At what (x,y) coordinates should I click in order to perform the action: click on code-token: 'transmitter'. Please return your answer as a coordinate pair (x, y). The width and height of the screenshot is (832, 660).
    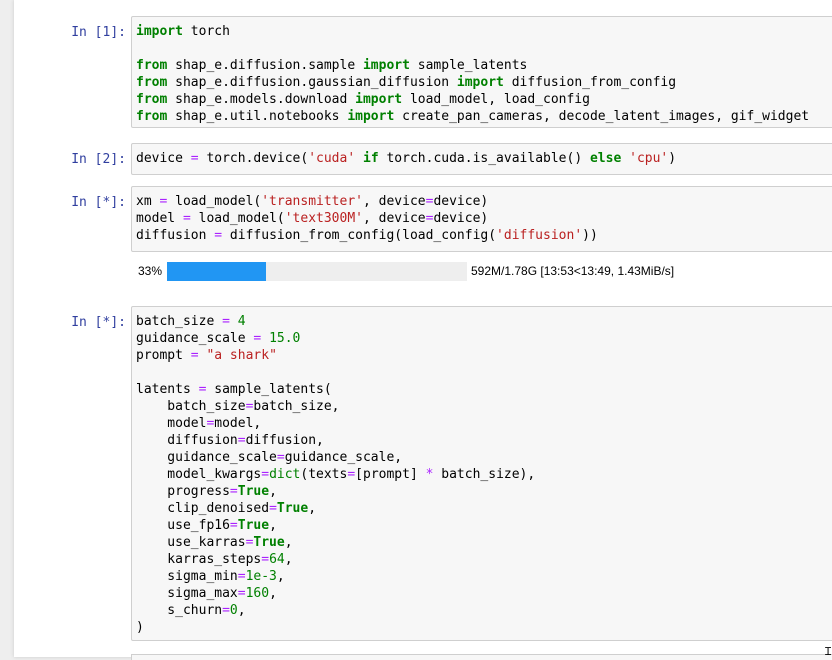
    Looking at the image, I should click on (312, 201).